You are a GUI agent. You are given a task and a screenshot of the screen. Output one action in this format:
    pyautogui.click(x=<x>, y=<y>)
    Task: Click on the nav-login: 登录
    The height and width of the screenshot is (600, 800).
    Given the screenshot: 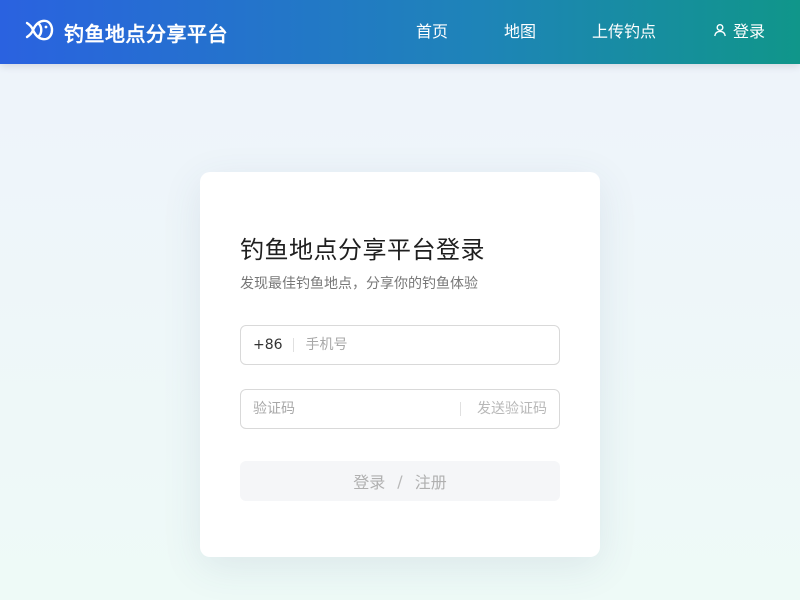 What is the action you would take?
    pyautogui.click(x=739, y=32)
    